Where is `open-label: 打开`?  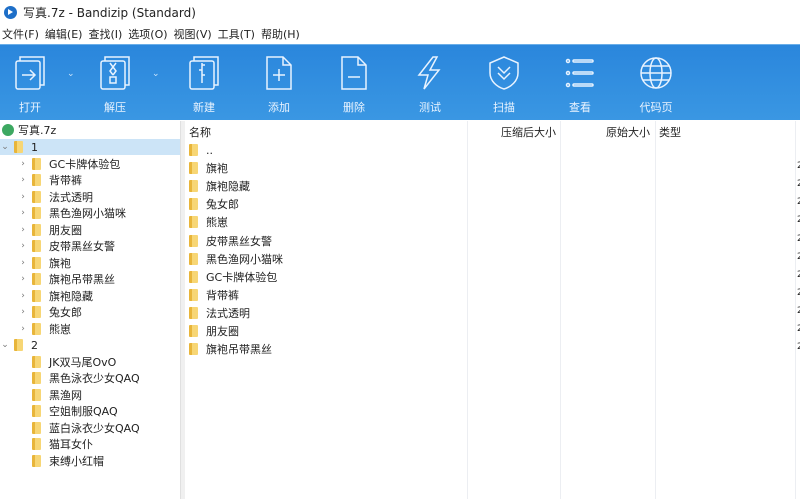
open-label: 打开 is located at coordinates (30, 107).